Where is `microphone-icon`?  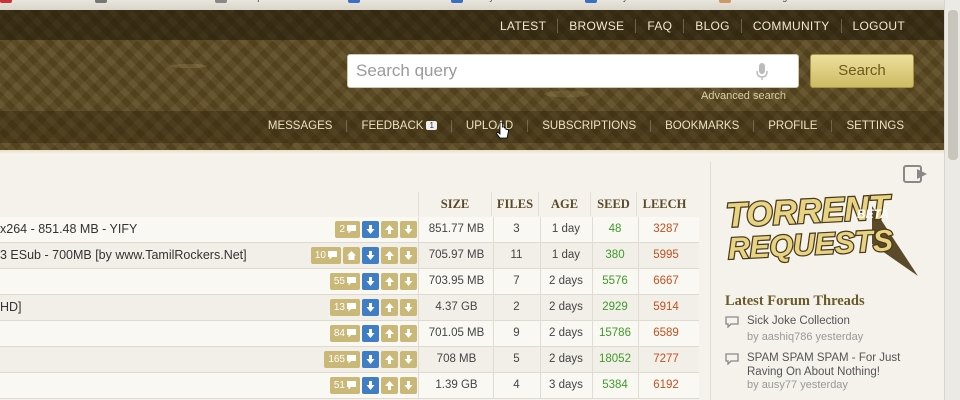
microphone-icon is located at coordinates (762, 72).